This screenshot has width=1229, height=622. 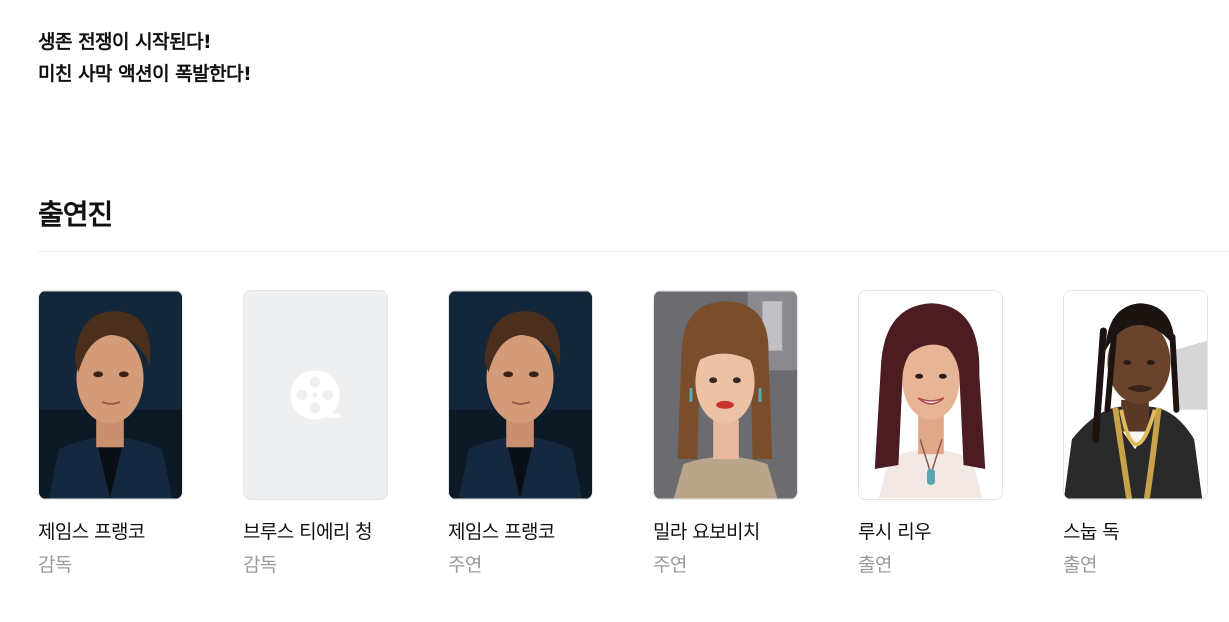 I want to click on cast-card: 브루스 티에리 청 감독, so click(x=323, y=433).